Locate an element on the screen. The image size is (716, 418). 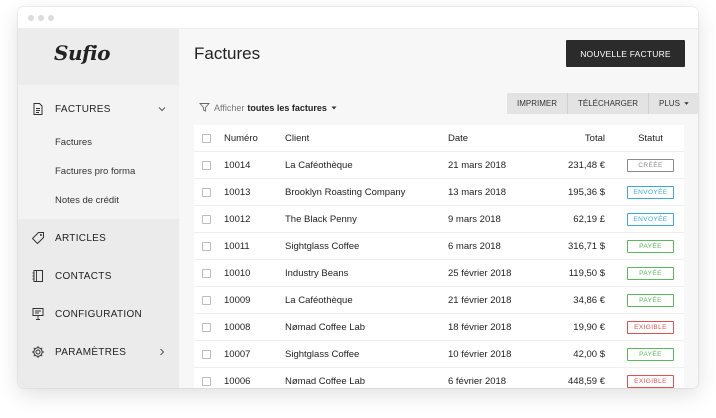
logo: Sufio is located at coordinates (82, 53).